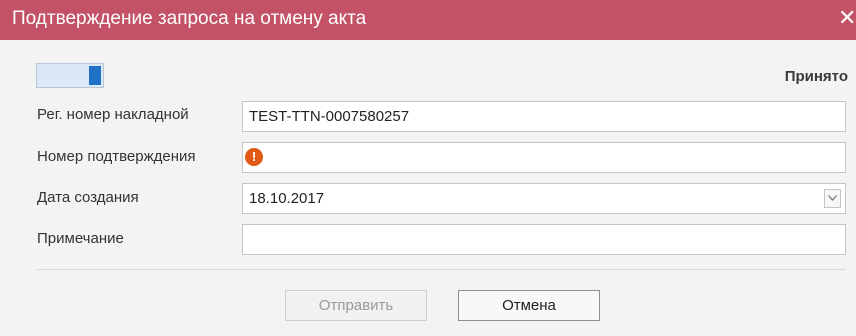 This screenshot has height=336, width=856. Describe the element at coordinates (428, 20) in the screenshot. I see `dialog-titlebar: Подтверждение запроса на отмену акта ✕` at that location.